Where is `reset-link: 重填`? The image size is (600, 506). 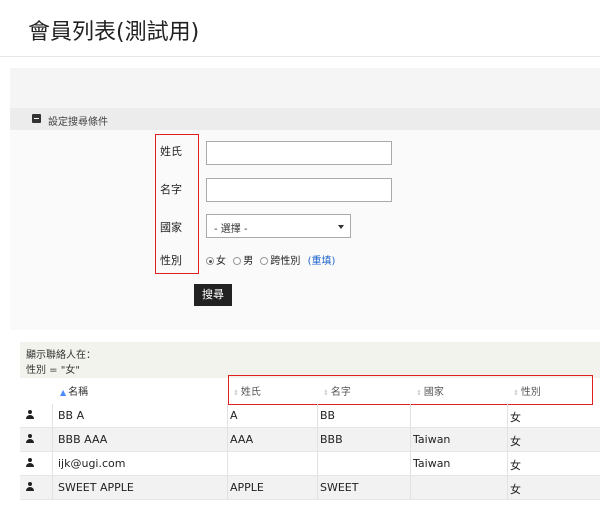
reset-link: 重填 is located at coordinates (321, 261).